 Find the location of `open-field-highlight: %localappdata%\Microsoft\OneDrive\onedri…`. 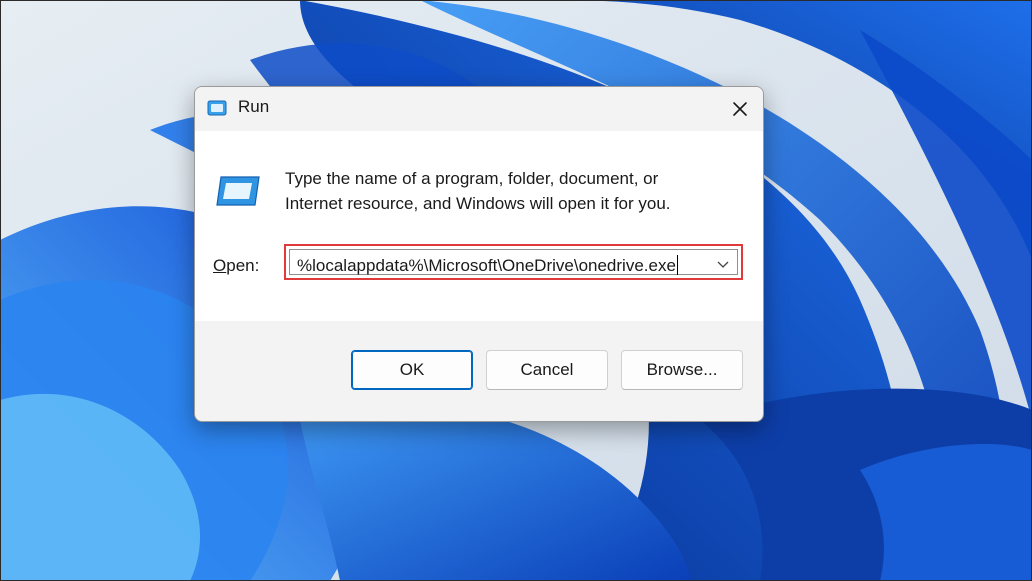

open-field-highlight: %localappdata%\Microsoft\OneDrive\onedri… is located at coordinates (513, 262).